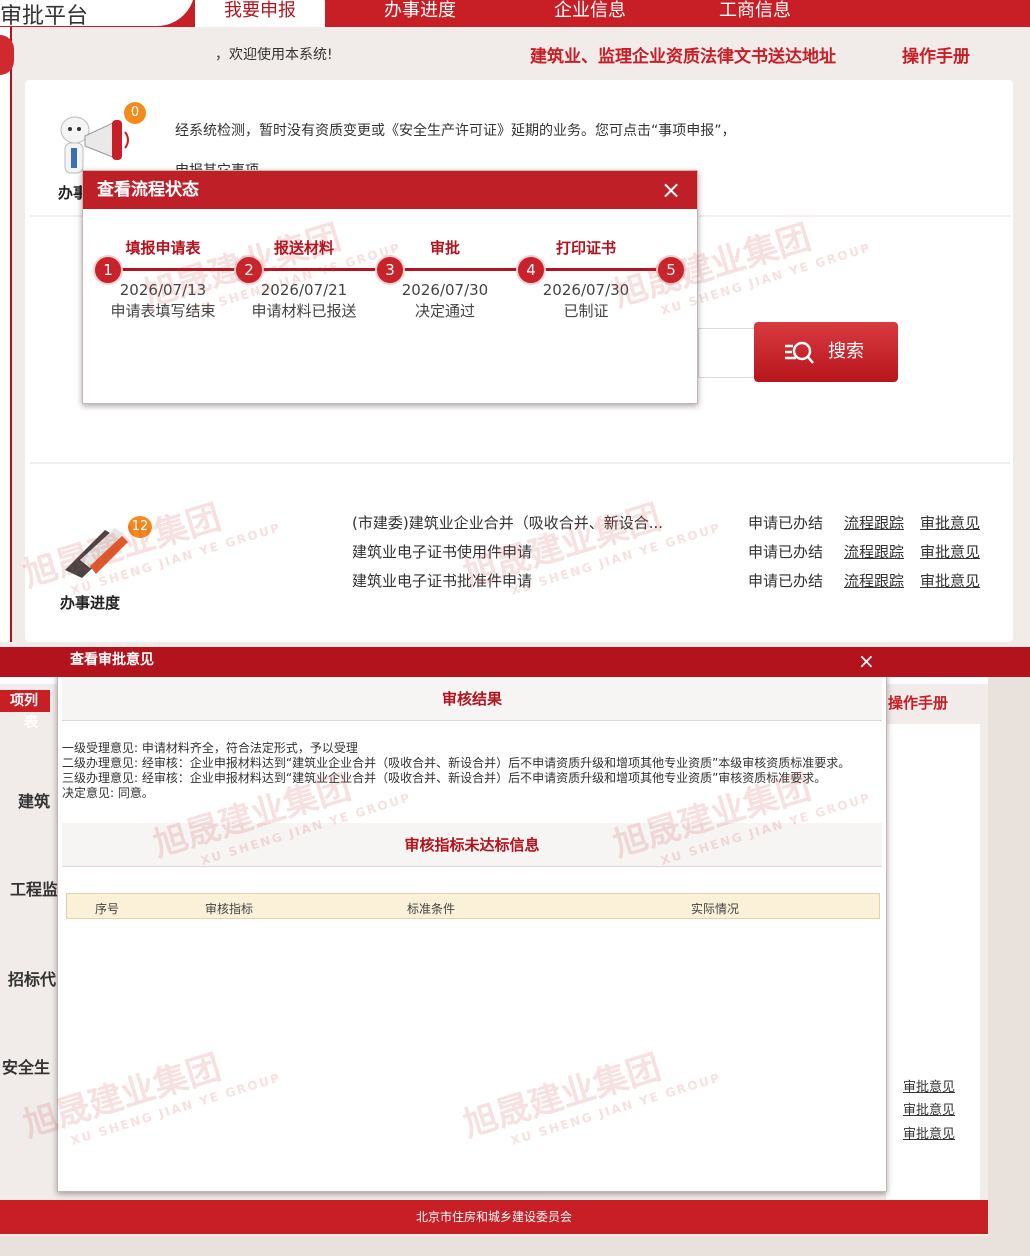  What do you see at coordinates (799, 352) in the screenshot?
I see `search-icon` at bounding box center [799, 352].